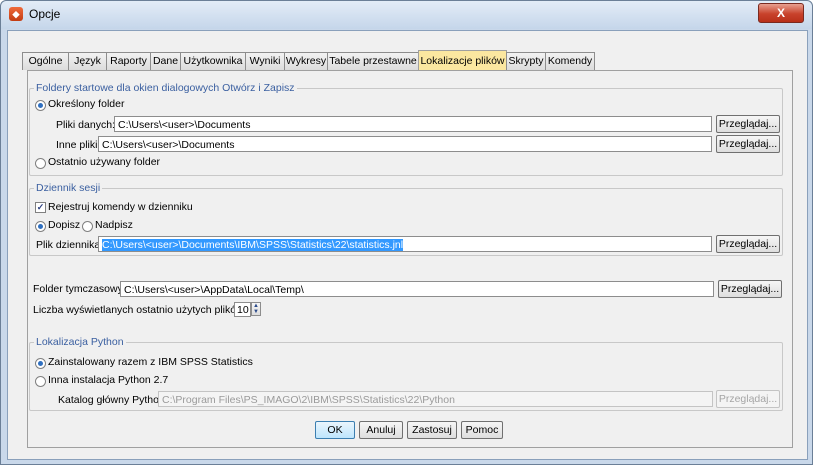 The width and height of the screenshot is (813, 465). I want to click on python-location-legend: Lokalizacja Python, so click(80, 342).